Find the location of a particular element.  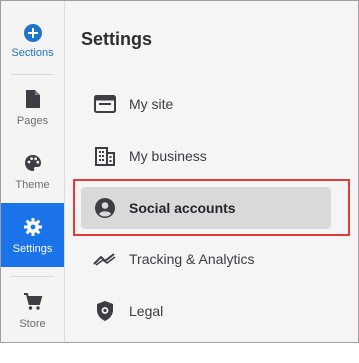

rail-item-store: Store is located at coordinates (32, 310).